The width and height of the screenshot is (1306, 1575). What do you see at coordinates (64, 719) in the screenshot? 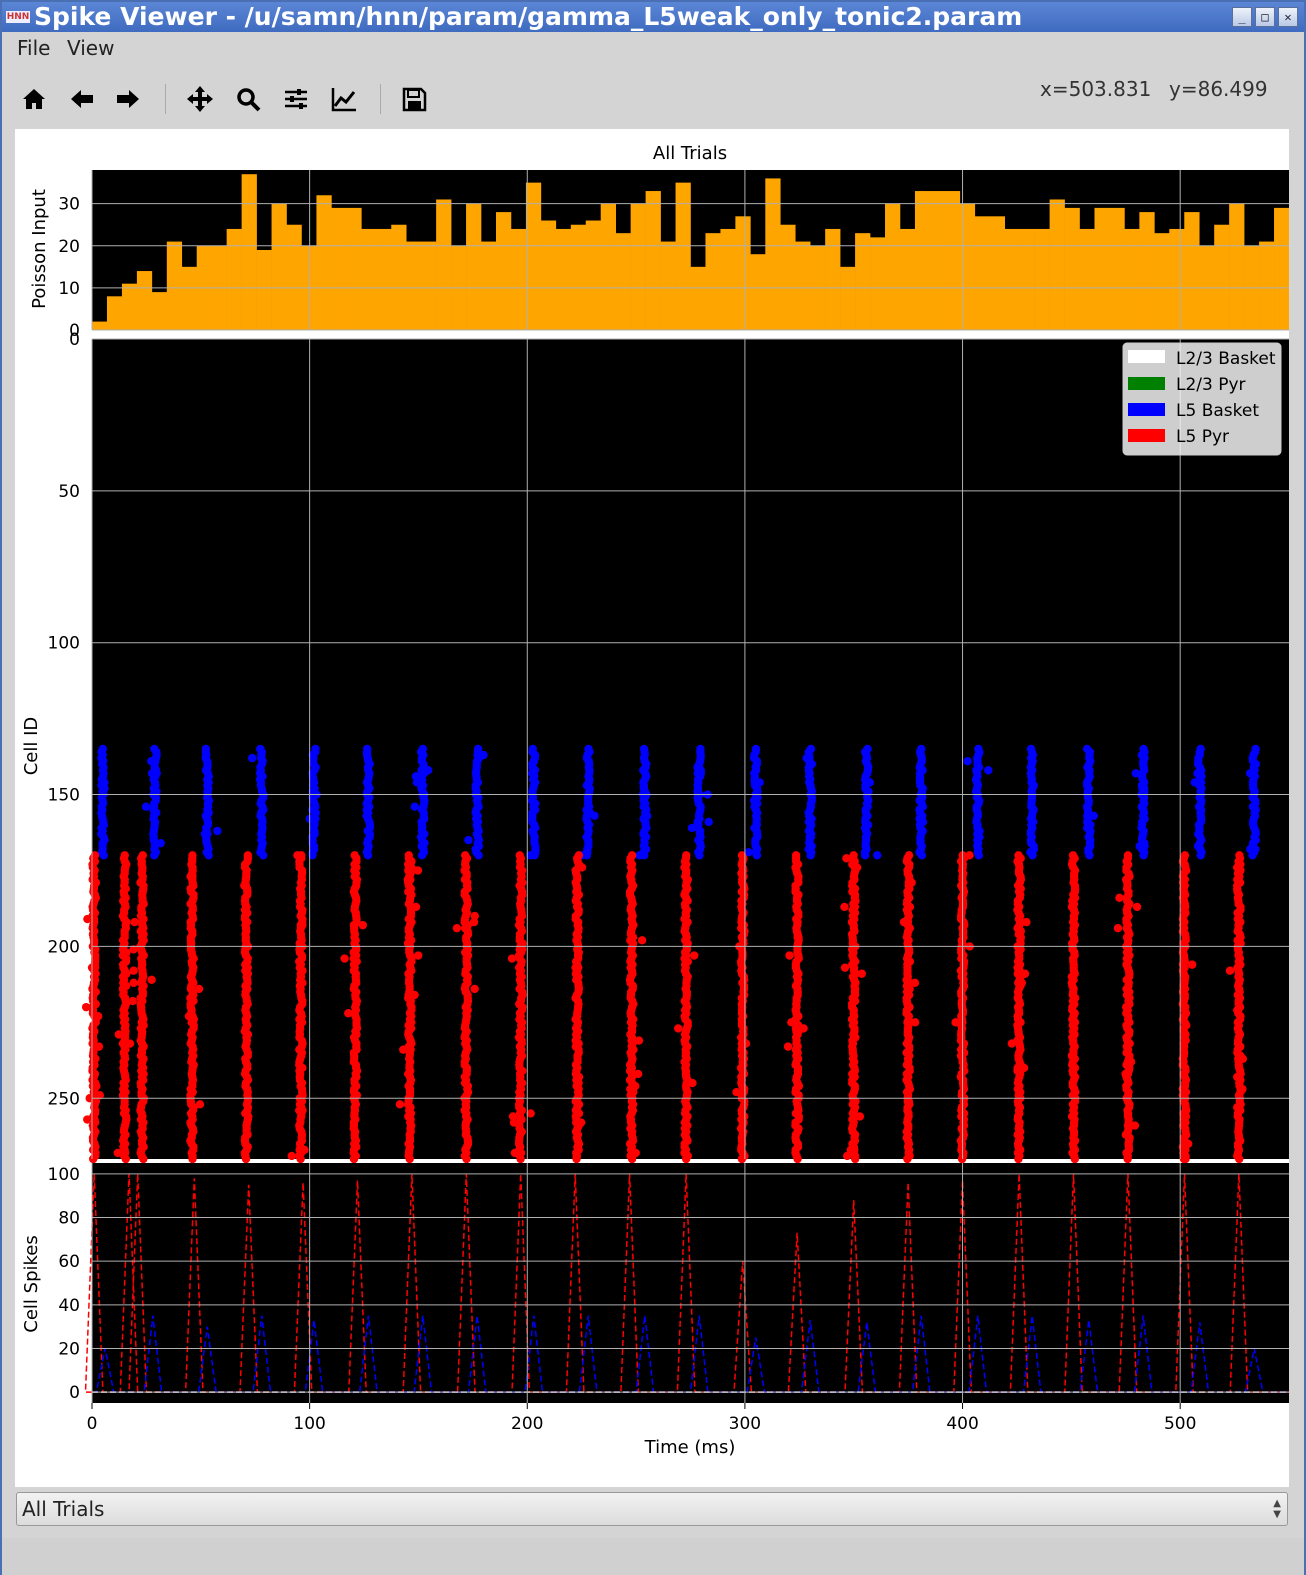
I see `raster-y-ticks: 0 50 100 150 200 250` at bounding box center [64, 719].